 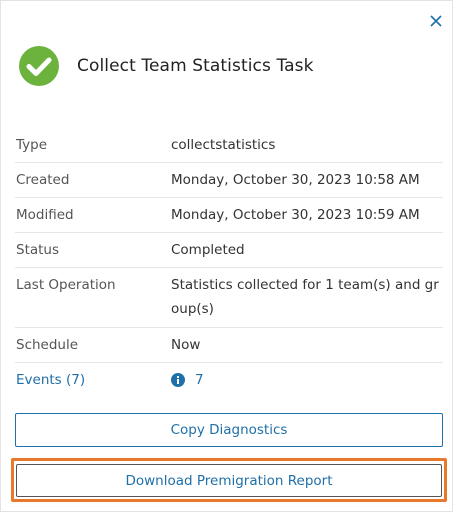 I want to click on task-title: Collect Team Statistics Task, so click(x=195, y=66).